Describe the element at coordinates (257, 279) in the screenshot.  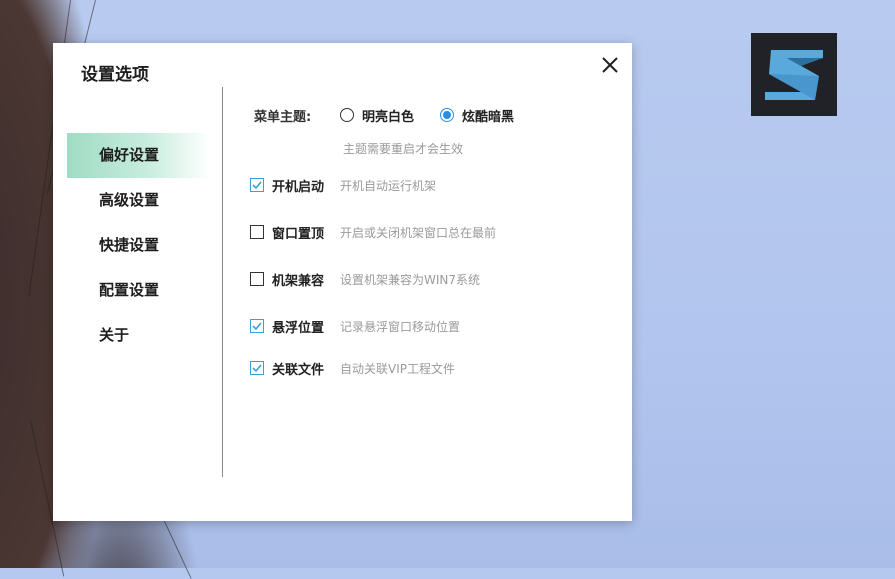
I see `checkbox-compat` at that location.